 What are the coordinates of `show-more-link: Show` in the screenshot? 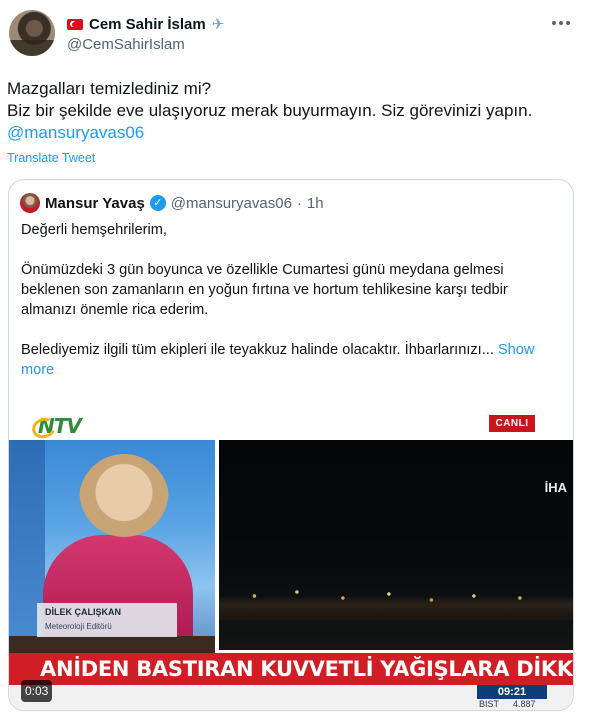 It's located at (514, 350).